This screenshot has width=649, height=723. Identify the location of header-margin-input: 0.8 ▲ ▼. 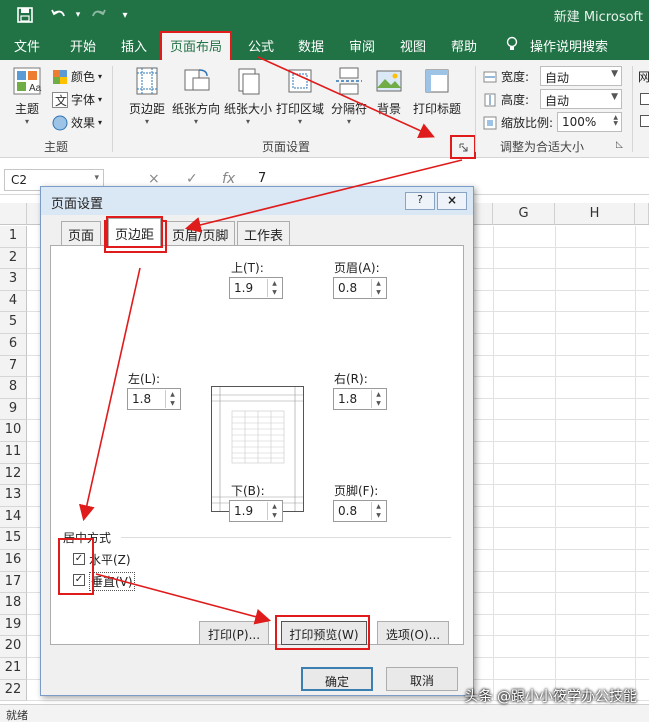
(360, 288).